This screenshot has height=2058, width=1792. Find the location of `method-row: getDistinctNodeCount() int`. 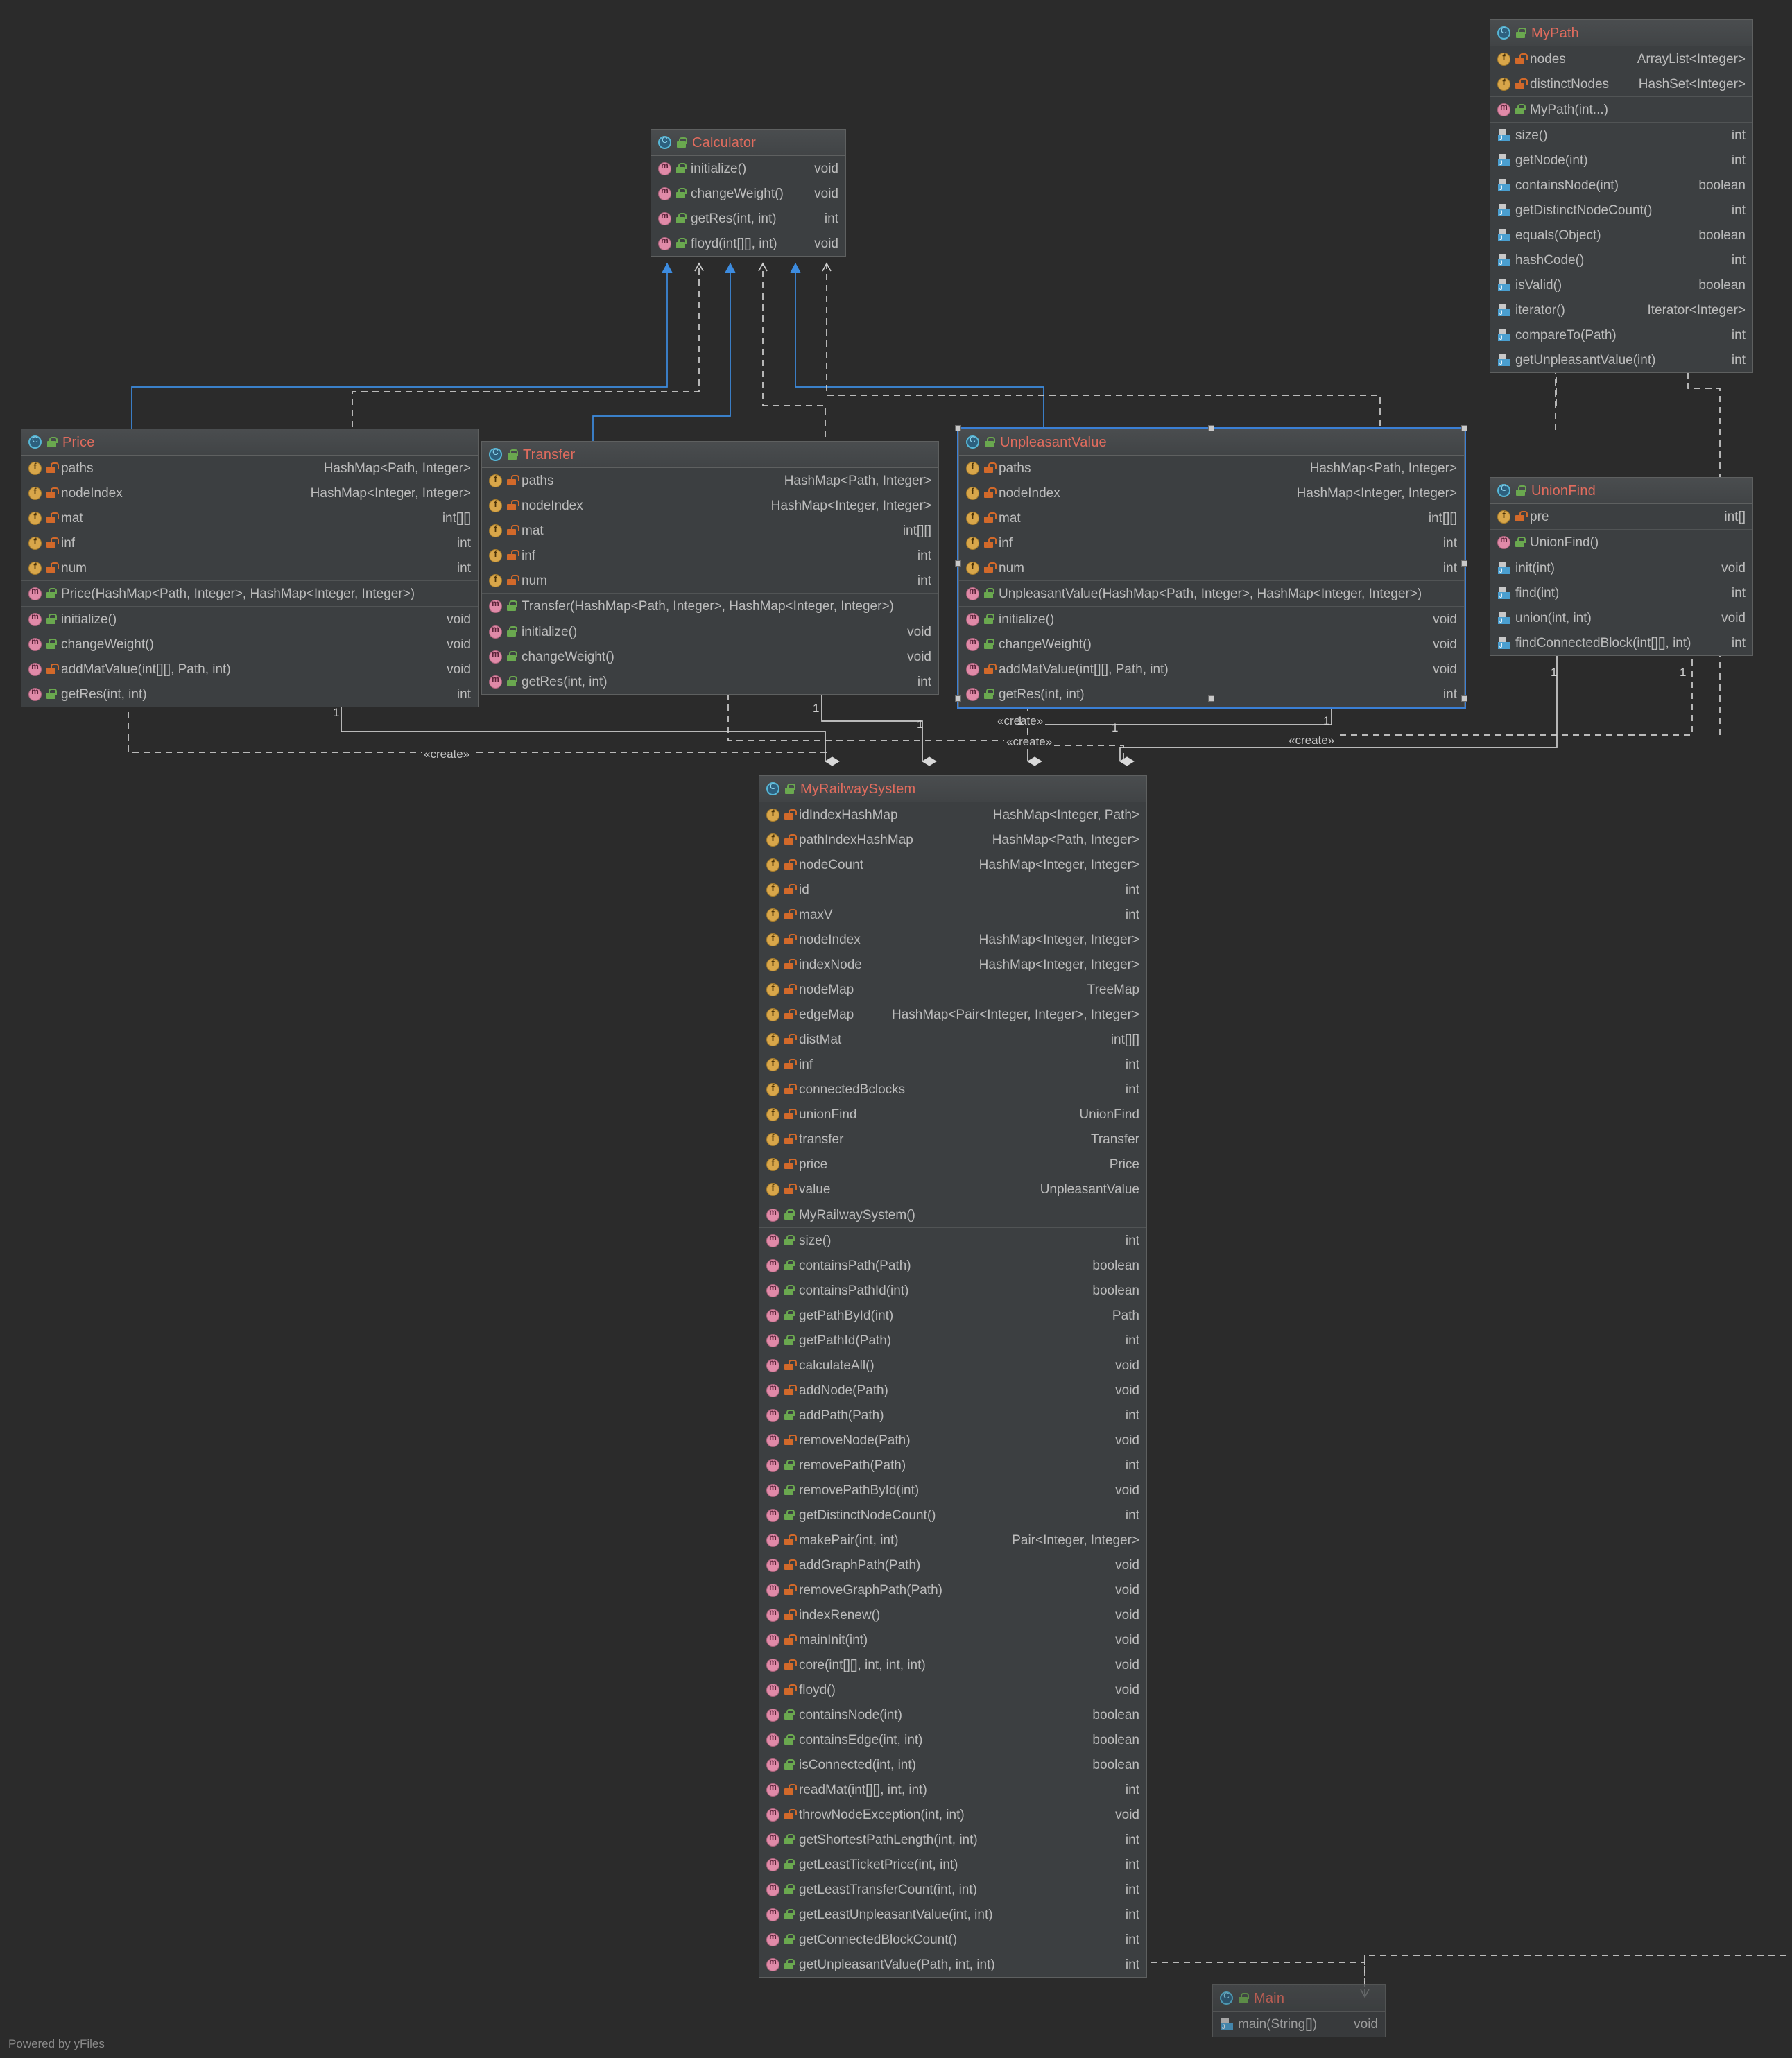

method-row: getDistinctNodeCount() int is located at coordinates (1621, 210).